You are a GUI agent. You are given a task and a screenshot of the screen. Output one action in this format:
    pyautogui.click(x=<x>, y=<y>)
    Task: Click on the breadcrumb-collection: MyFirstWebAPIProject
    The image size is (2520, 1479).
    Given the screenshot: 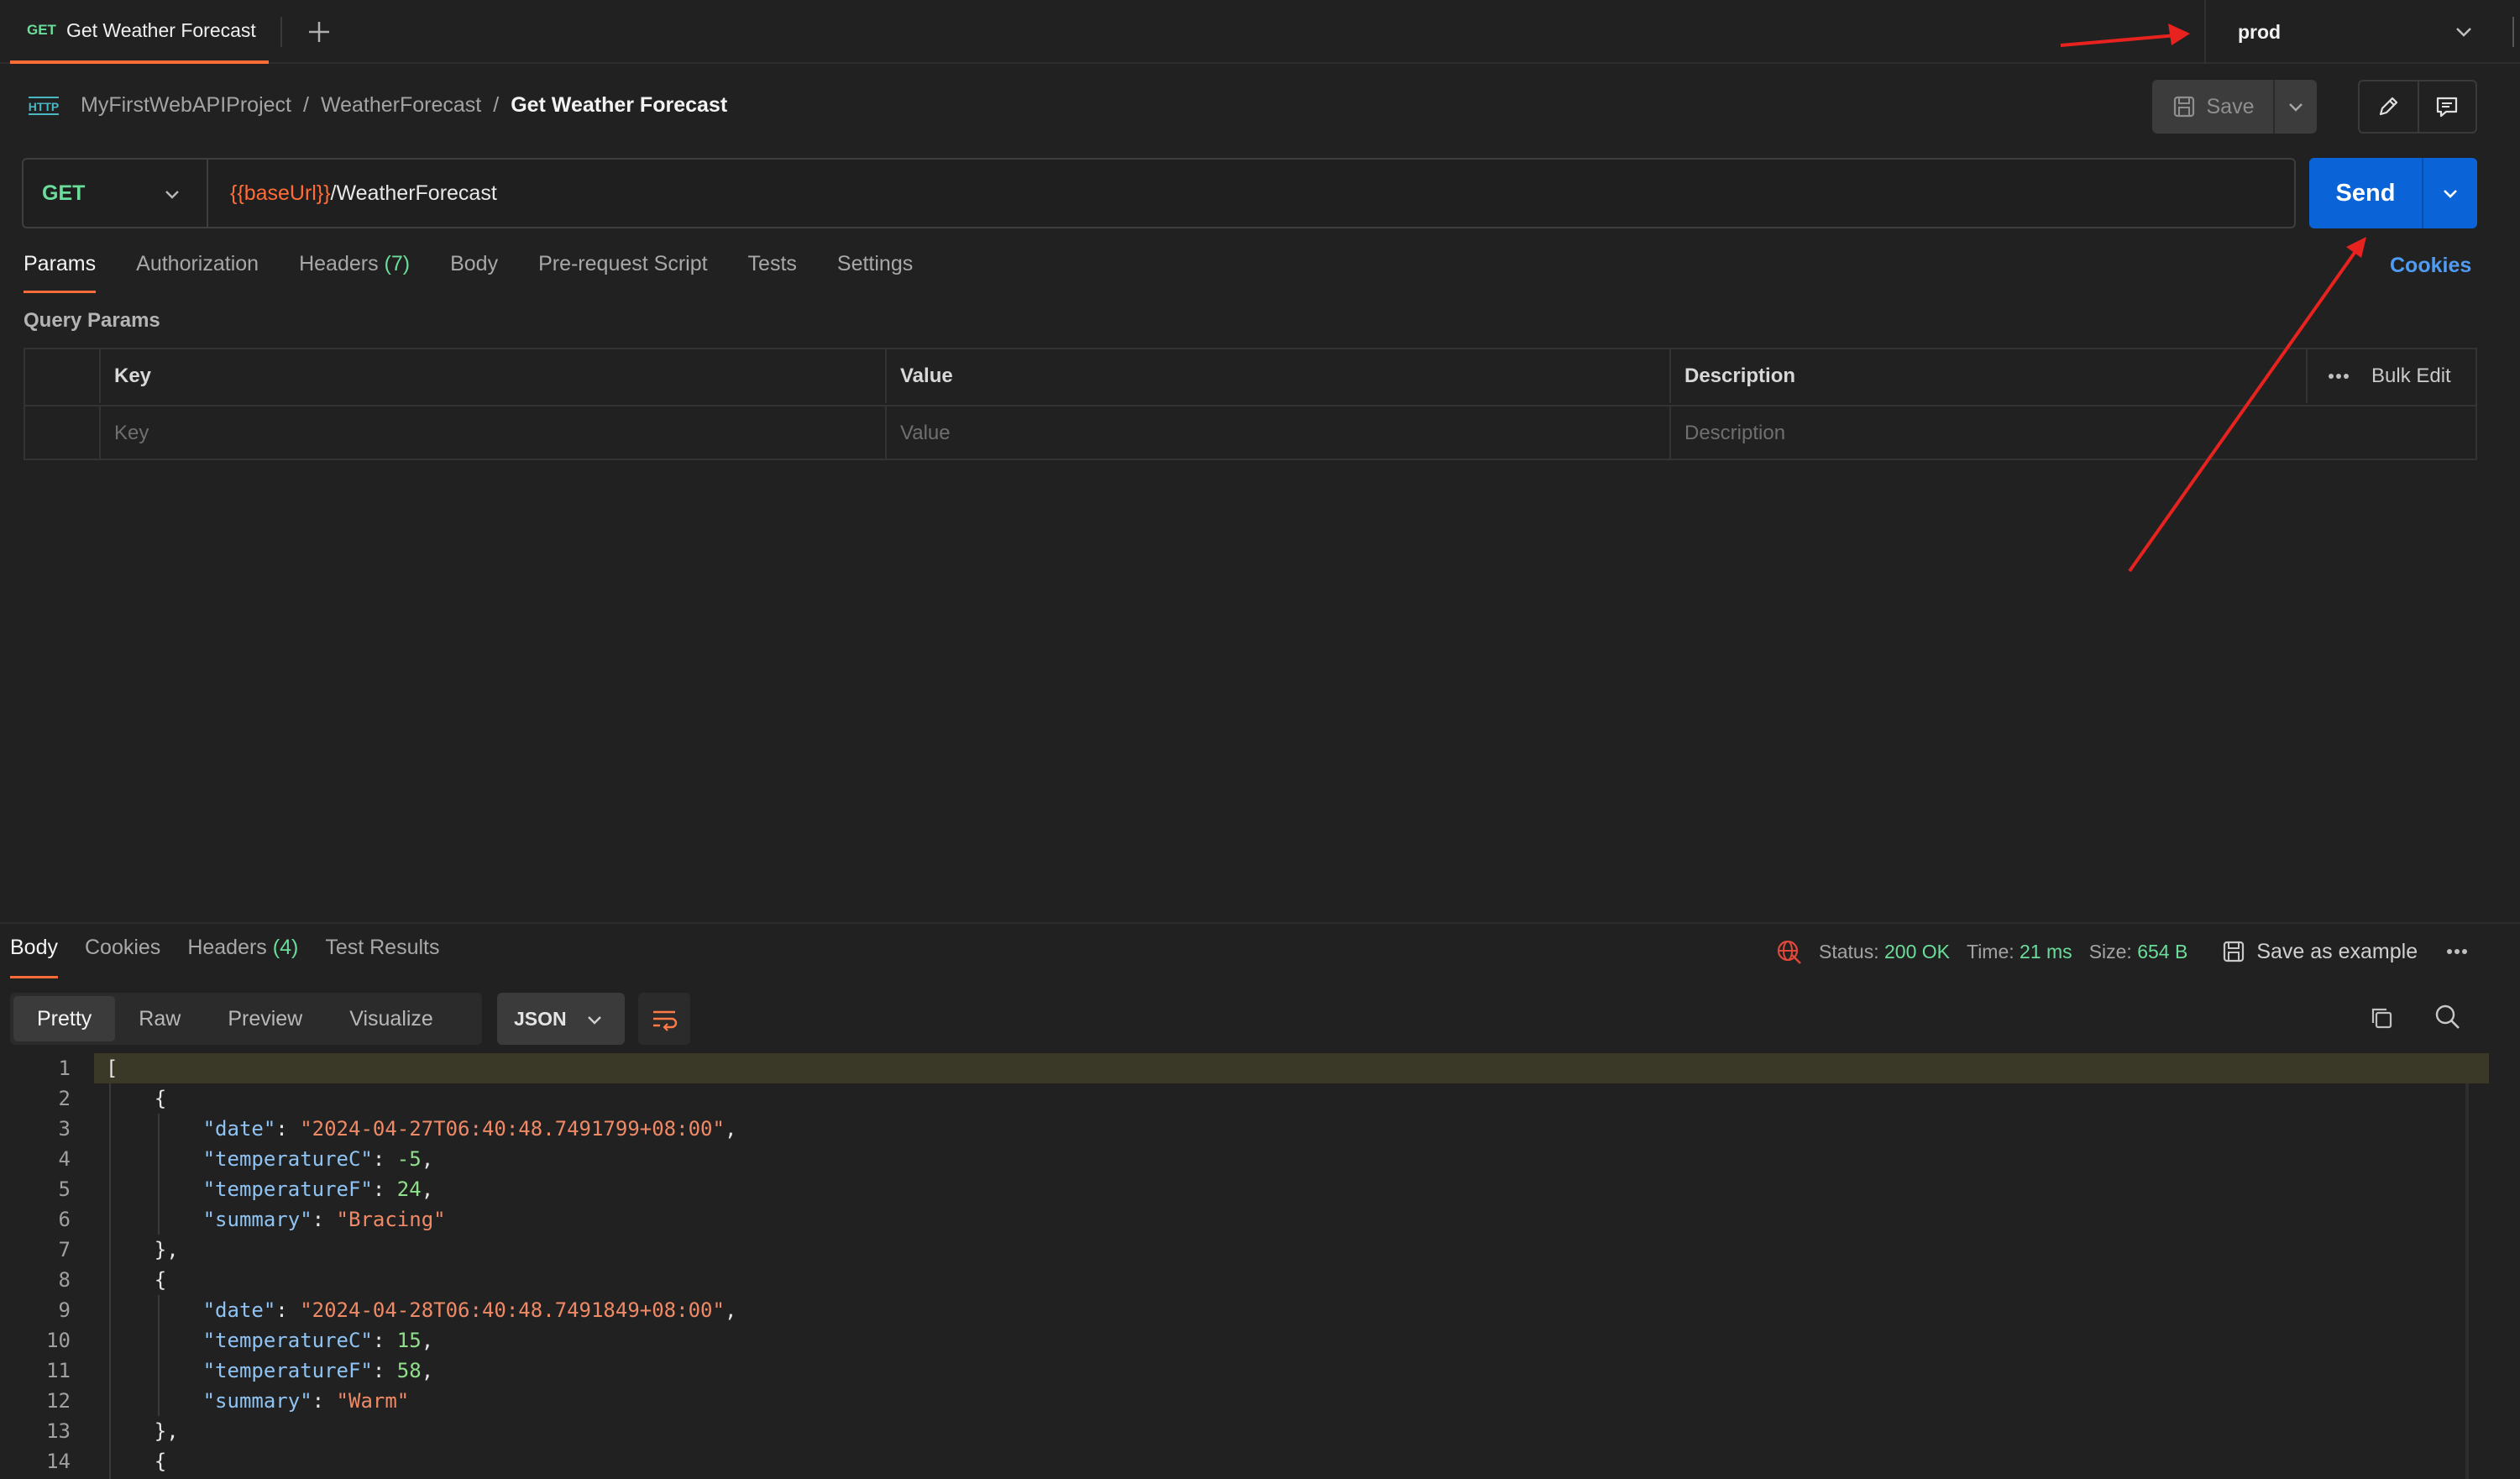 What is the action you would take?
    pyautogui.click(x=186, y=105)
    